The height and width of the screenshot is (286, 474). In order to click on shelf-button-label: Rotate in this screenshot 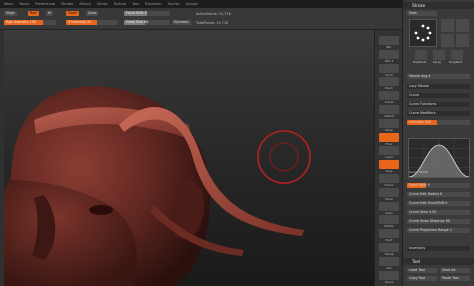, I will do `click(389, 226)`.